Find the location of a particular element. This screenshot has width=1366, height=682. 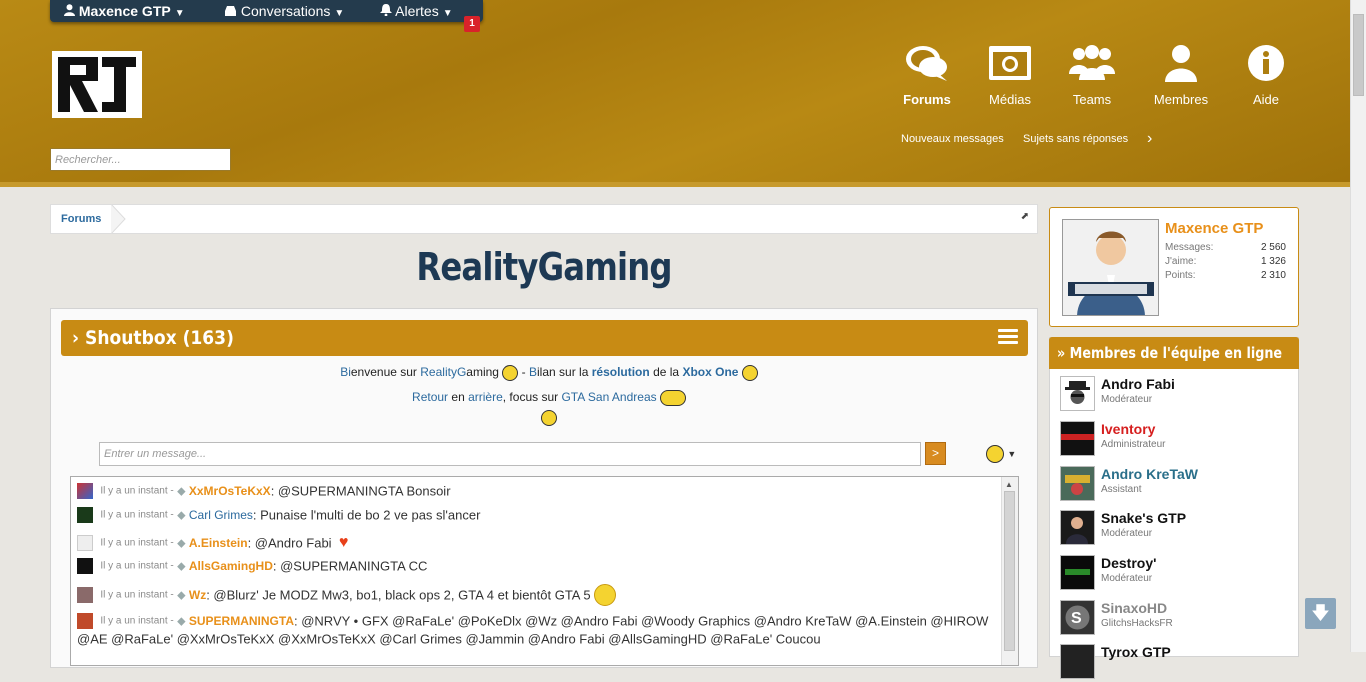

tab-medias: Médias is located at coordinates (1010, 75).